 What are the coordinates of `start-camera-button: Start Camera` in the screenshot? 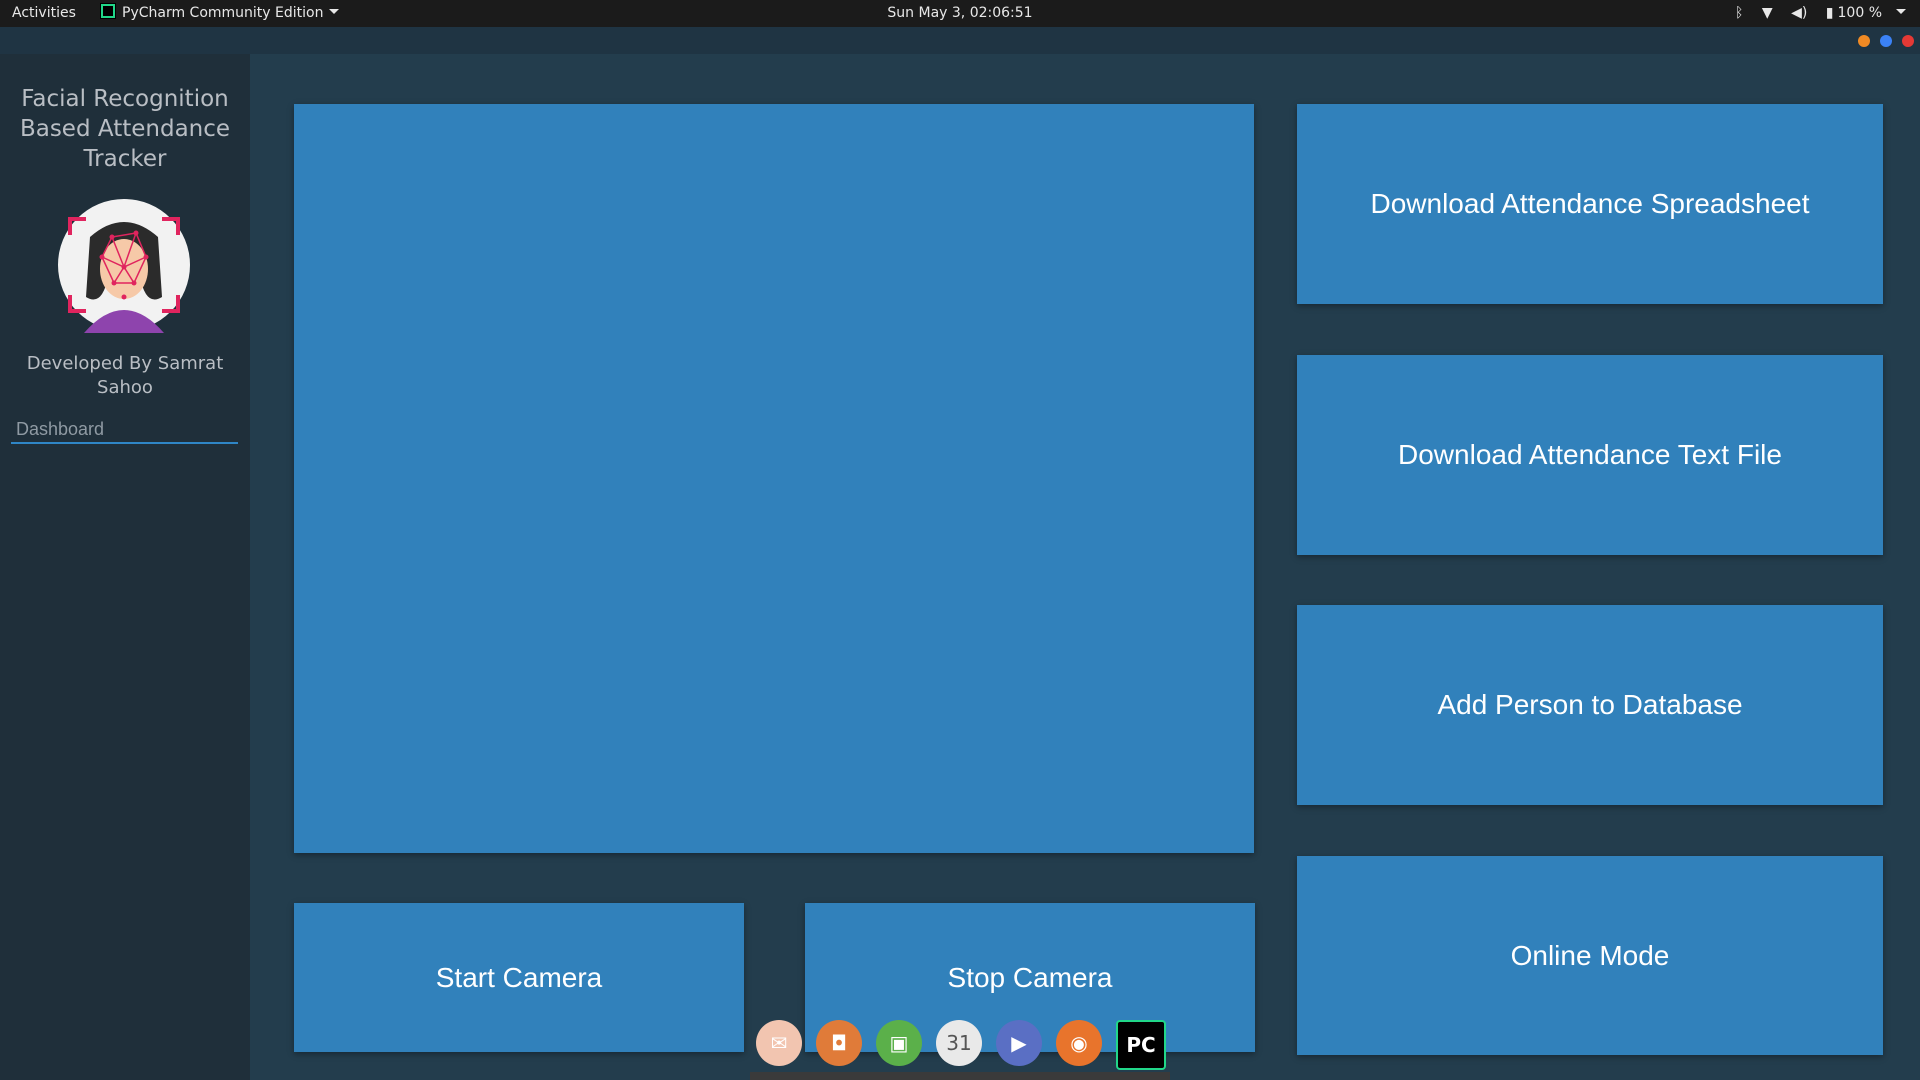 It's located at (519, 977).